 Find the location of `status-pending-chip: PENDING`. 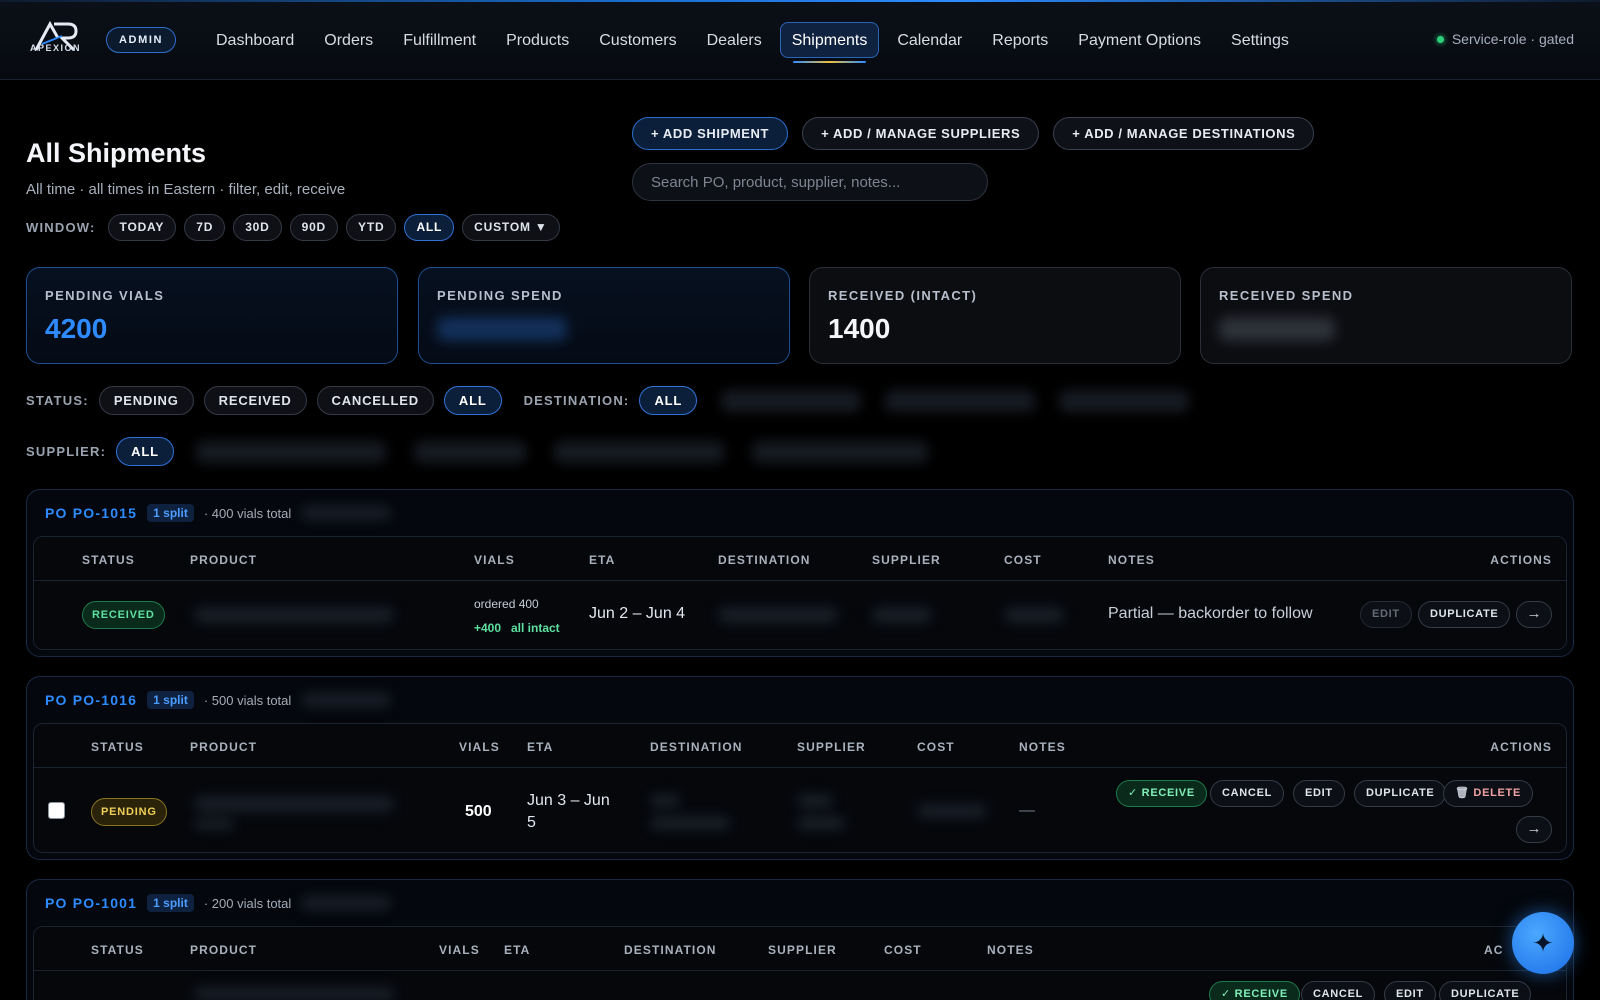

status-pending-chip: PENDING is located at coordinates (146, 400).